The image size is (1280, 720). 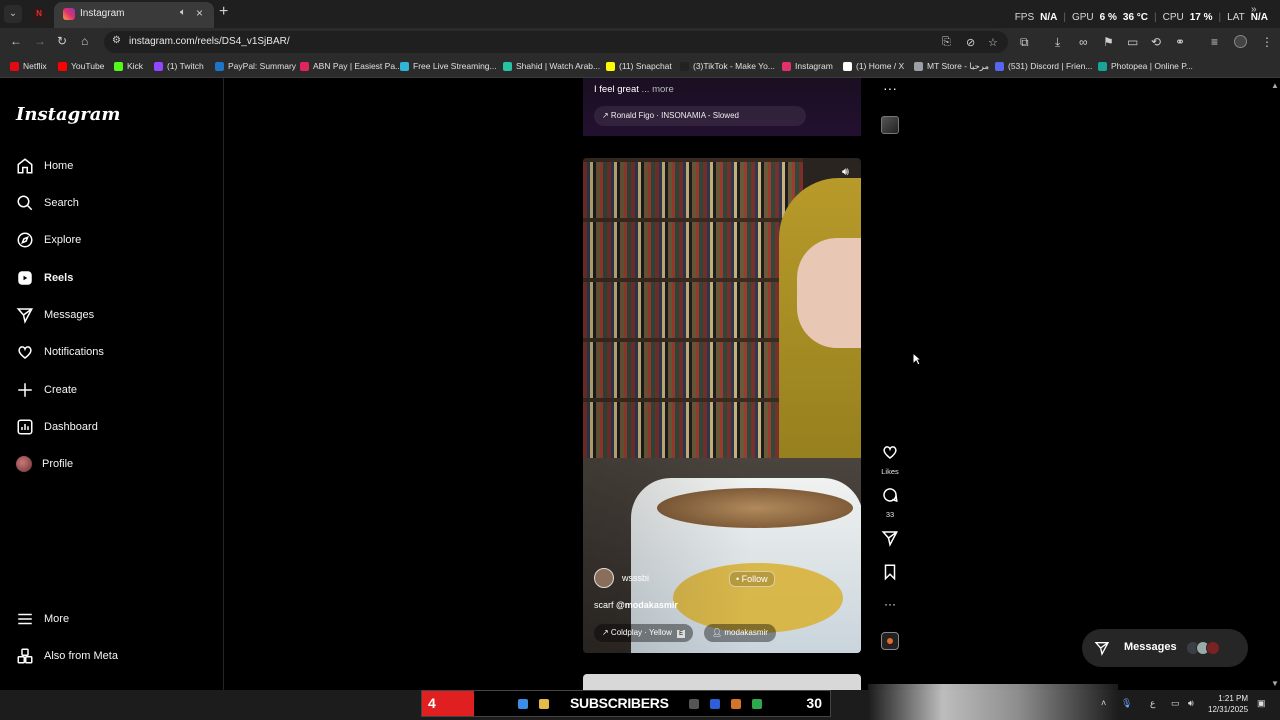 What do you see at coordinates (993, 42) in the screenshot?
I see `bookmark-star-icon: ☆` at bounding box center [993, 42].